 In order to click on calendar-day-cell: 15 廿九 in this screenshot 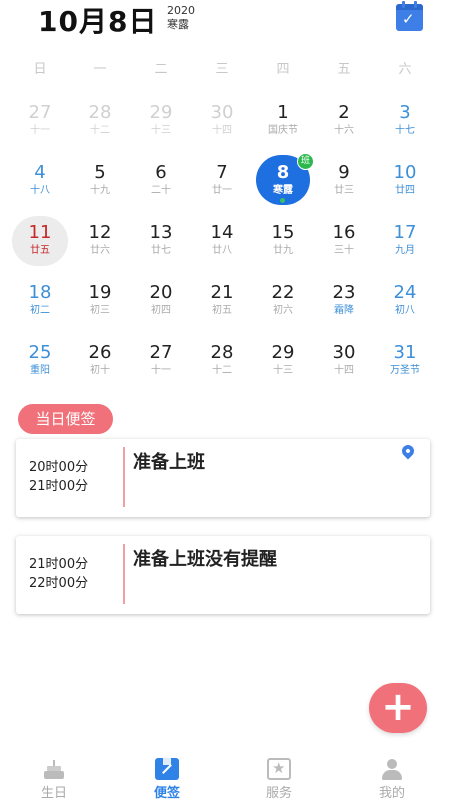, I will do `click(283, 247)`.